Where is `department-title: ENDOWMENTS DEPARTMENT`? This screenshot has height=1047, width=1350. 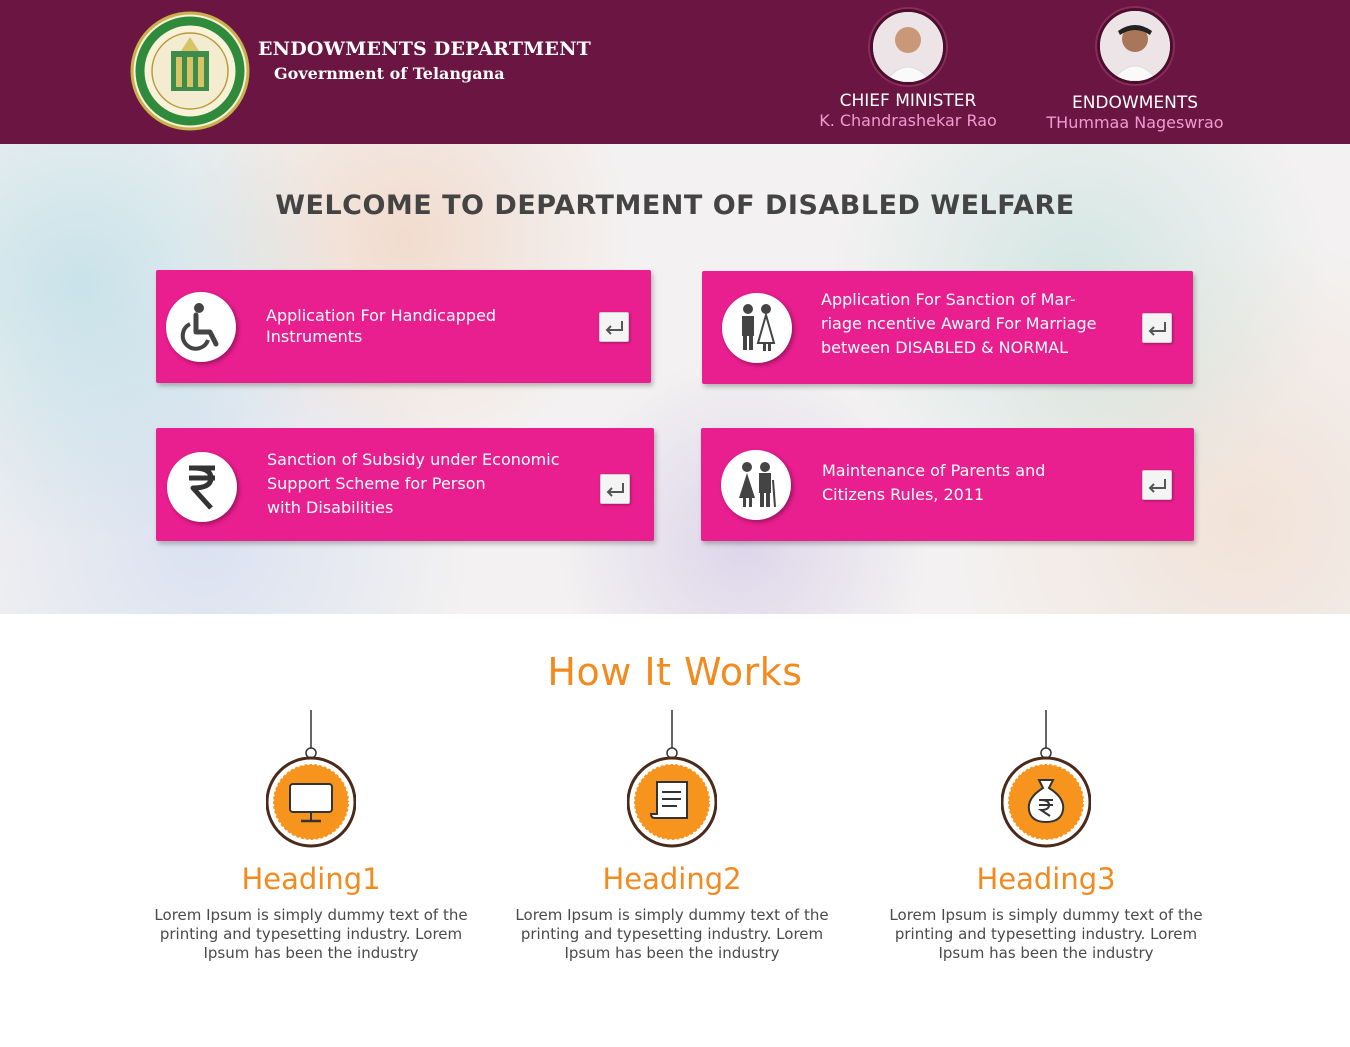 department-title: ENDOWMENTS DEPARTMENT is located at coordinates (424, 49).